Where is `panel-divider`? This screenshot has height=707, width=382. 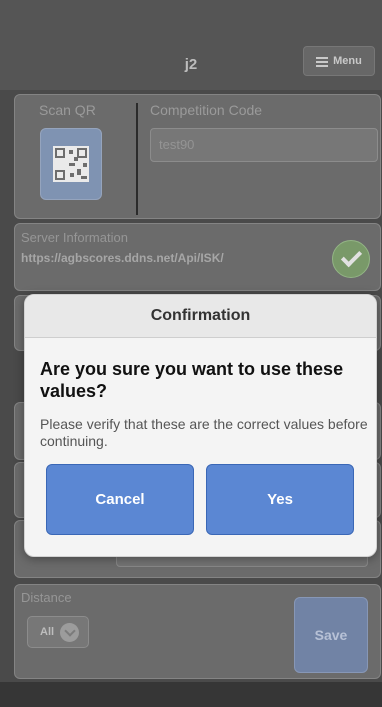 panel-divider is located at coordinates (137, 159).